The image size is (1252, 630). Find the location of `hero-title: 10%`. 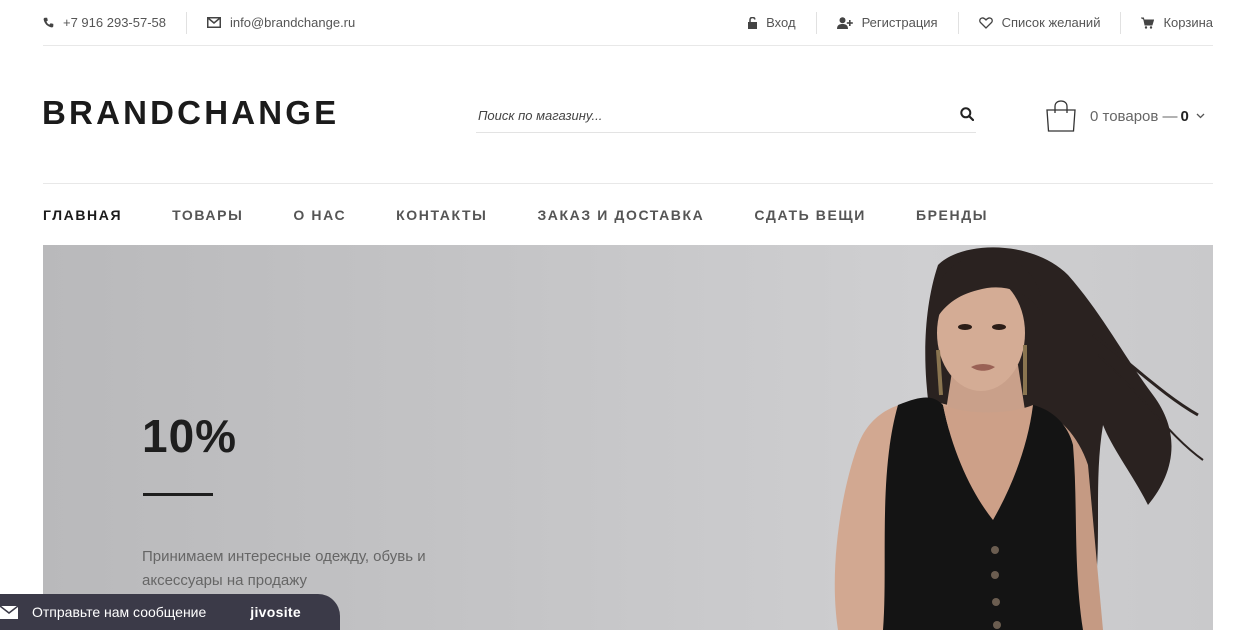

hero-title: 10% is located at coordinates (190, 436).